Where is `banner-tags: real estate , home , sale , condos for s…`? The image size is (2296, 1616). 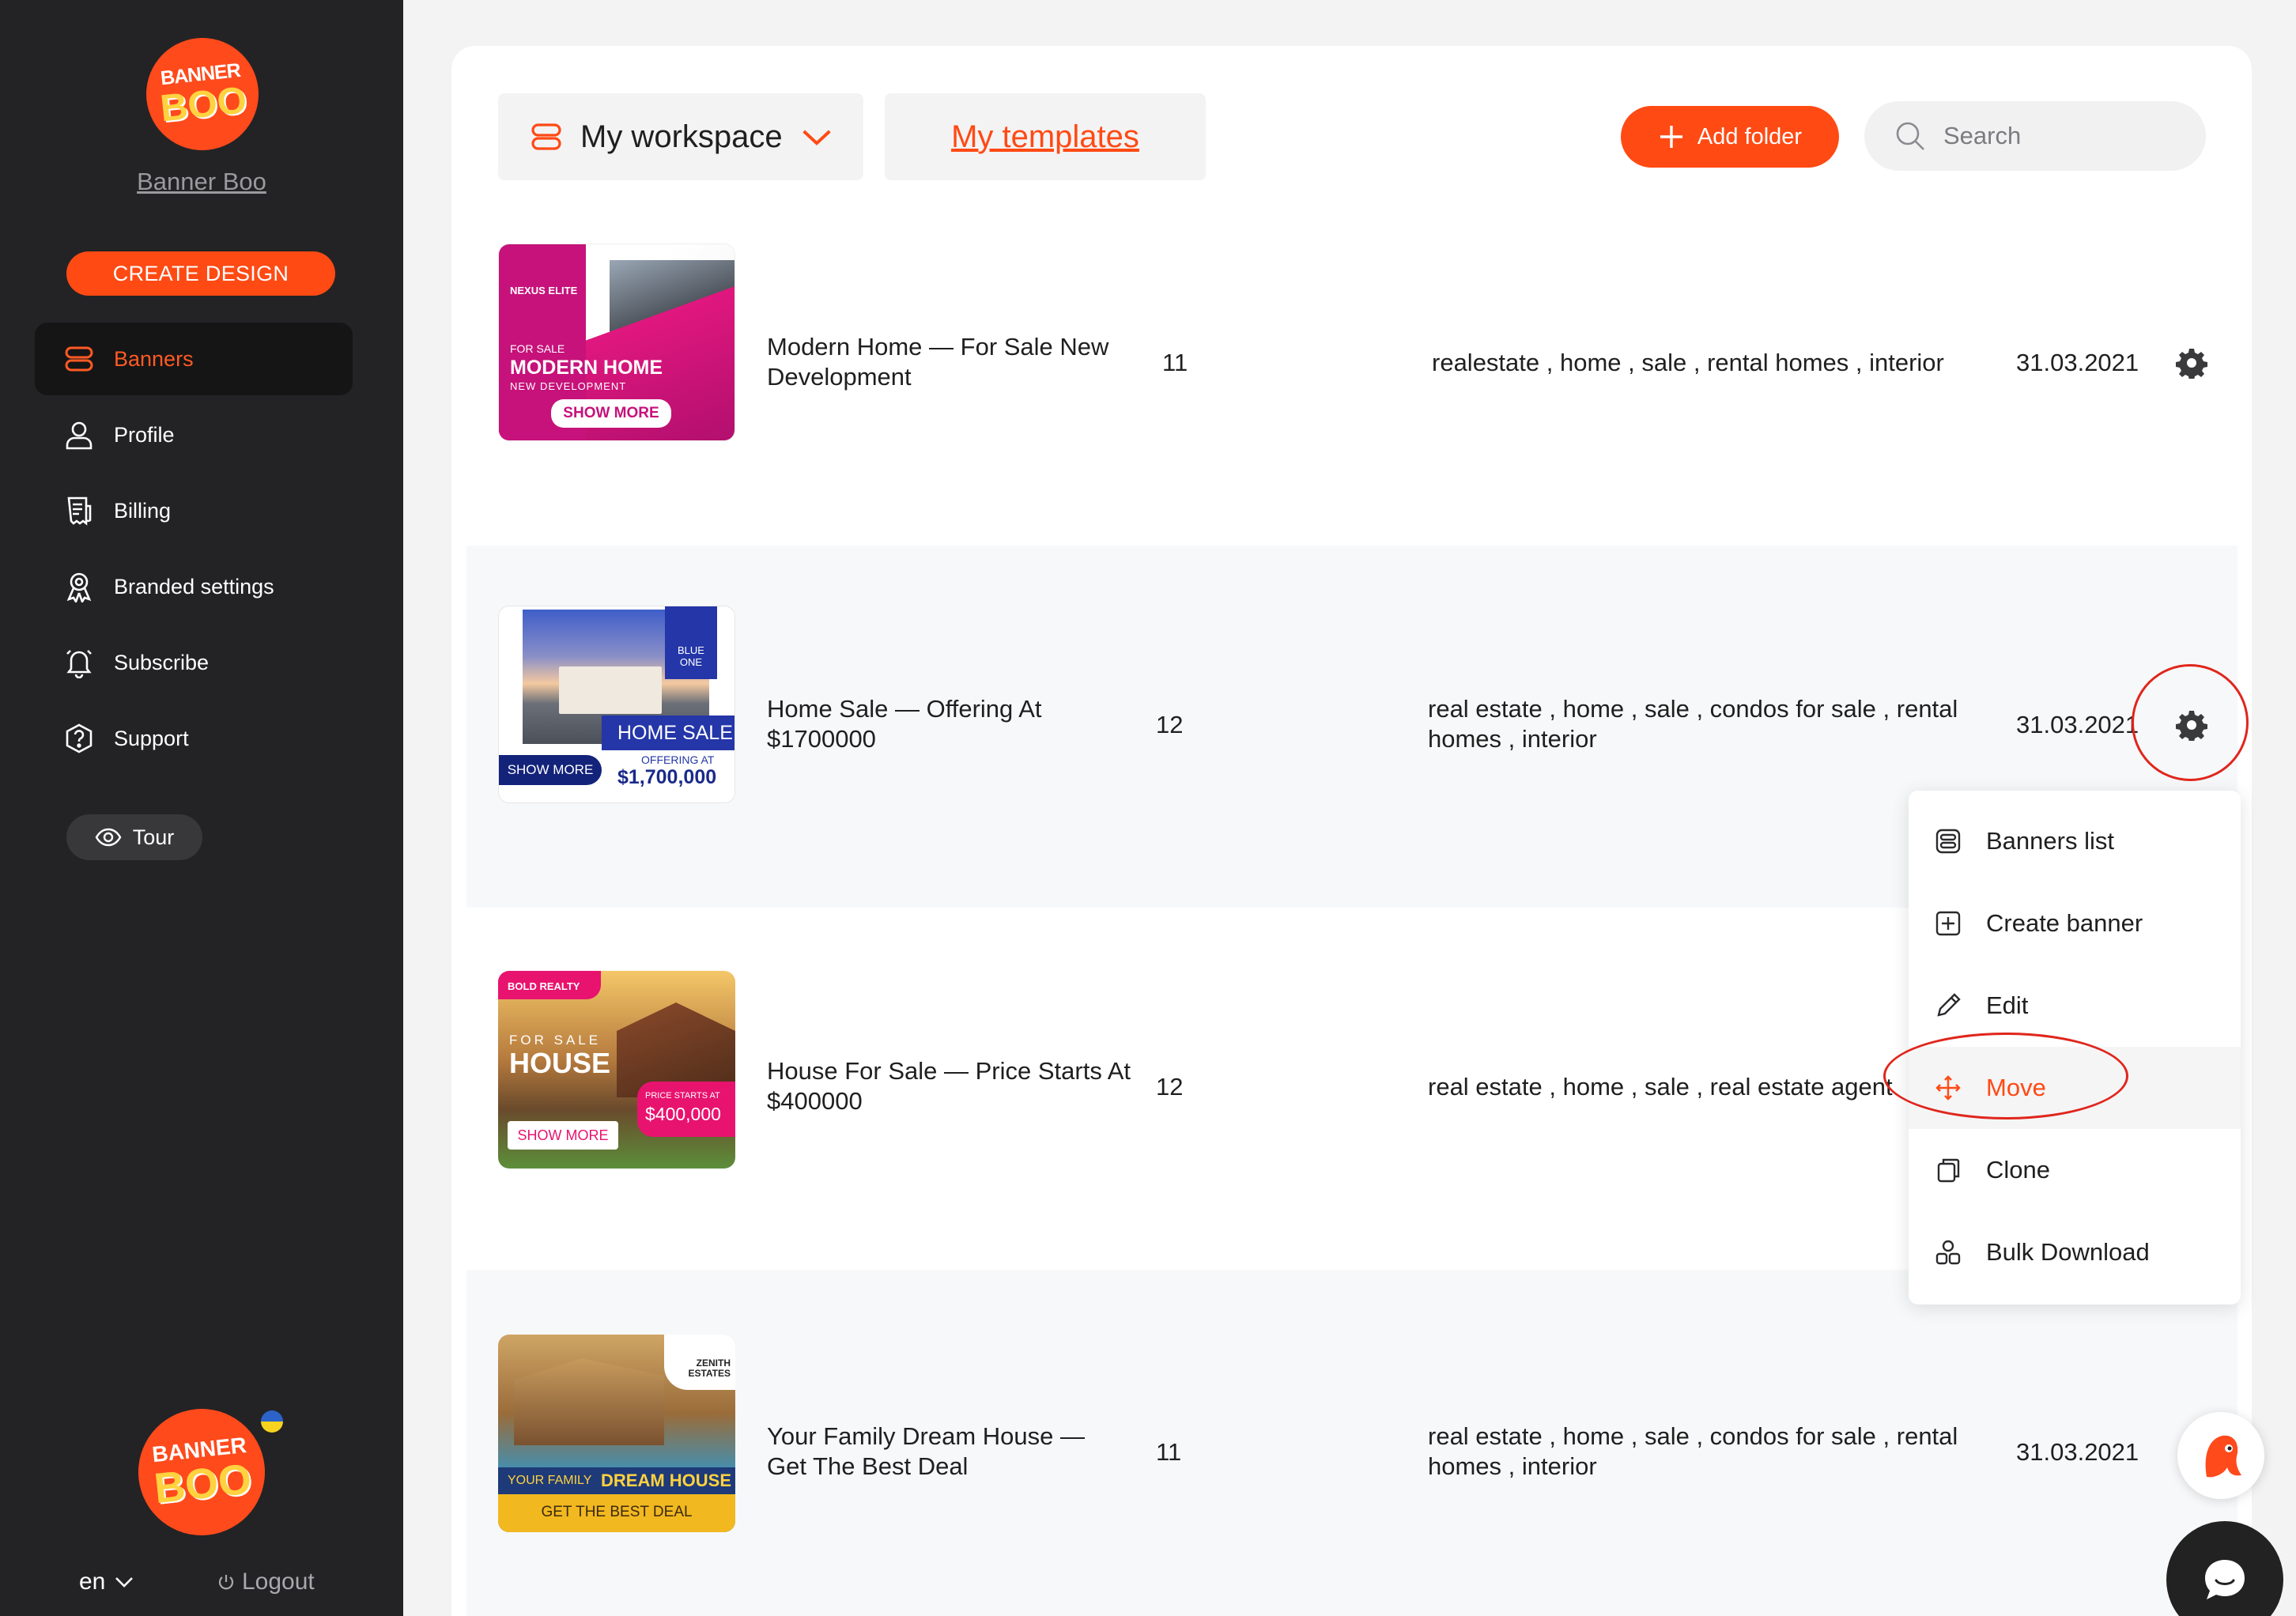 banner-tags: real estate , home , sale , condos for s… is located at coordinates (1693, 1451).